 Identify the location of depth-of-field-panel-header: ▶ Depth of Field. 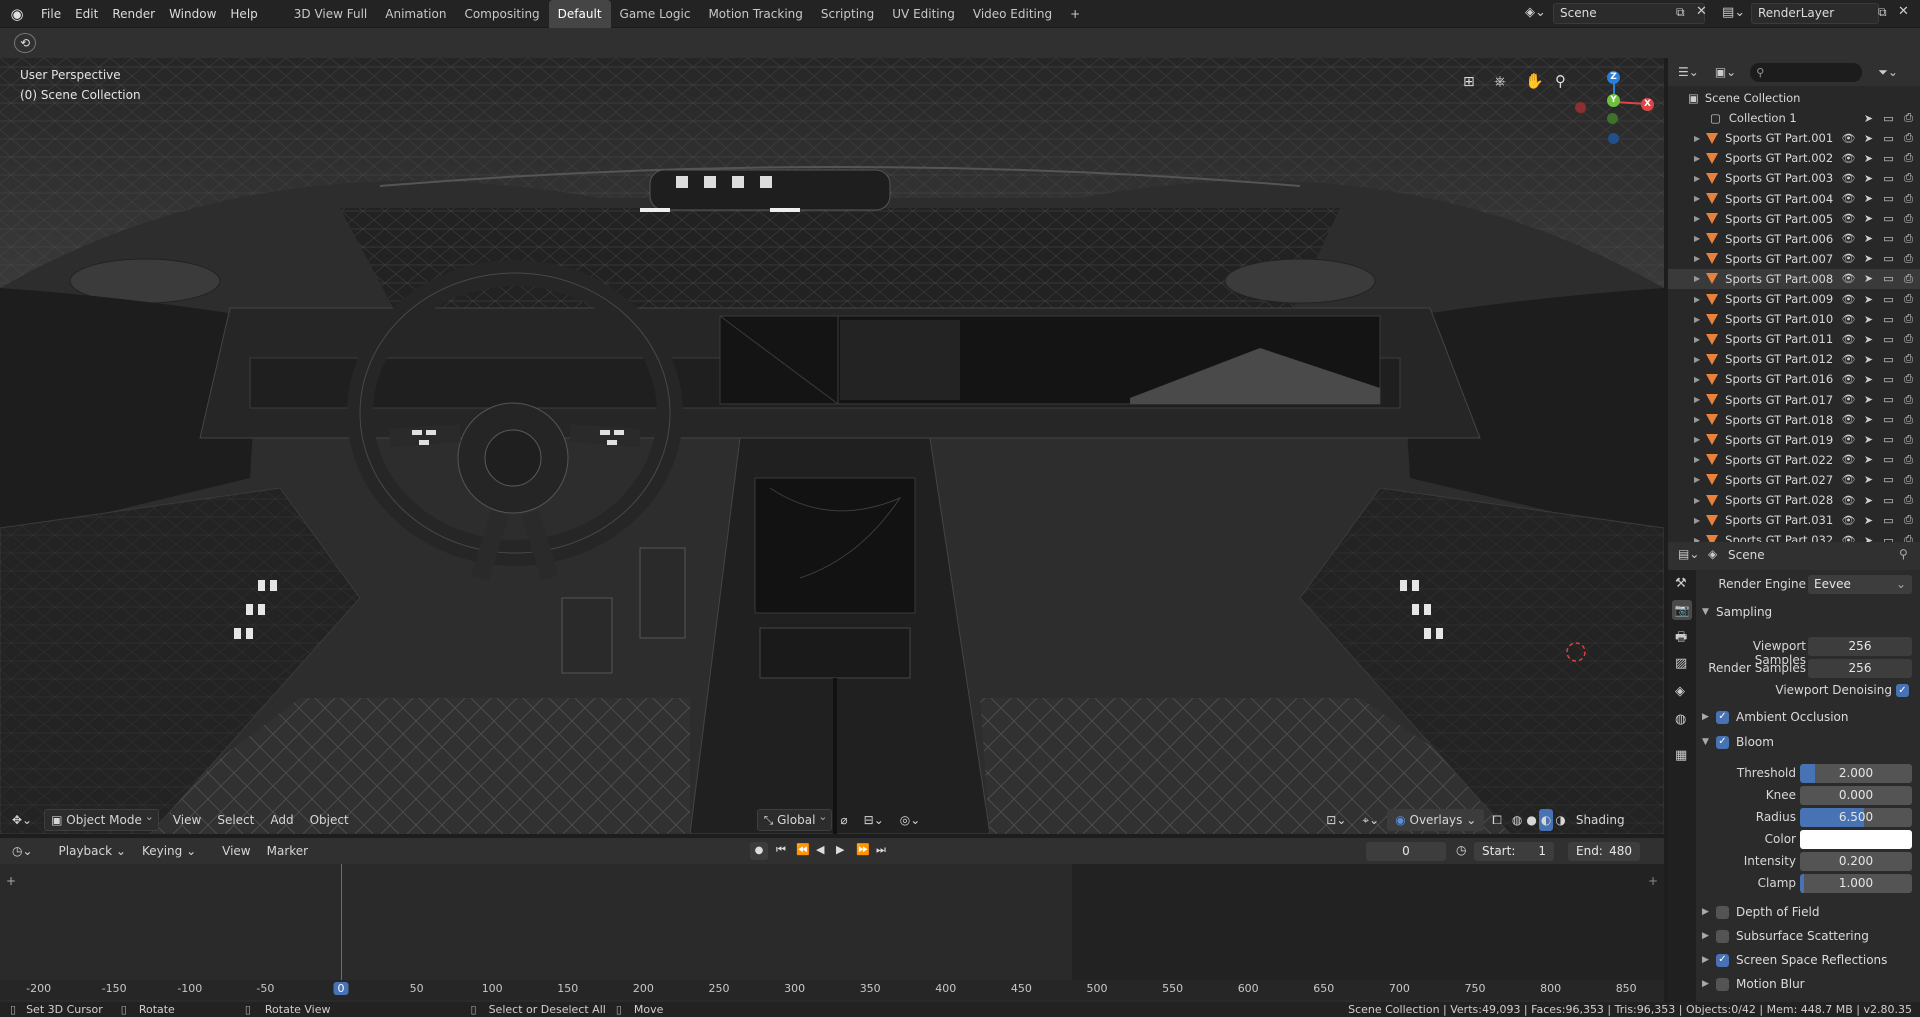
(1809, 912).